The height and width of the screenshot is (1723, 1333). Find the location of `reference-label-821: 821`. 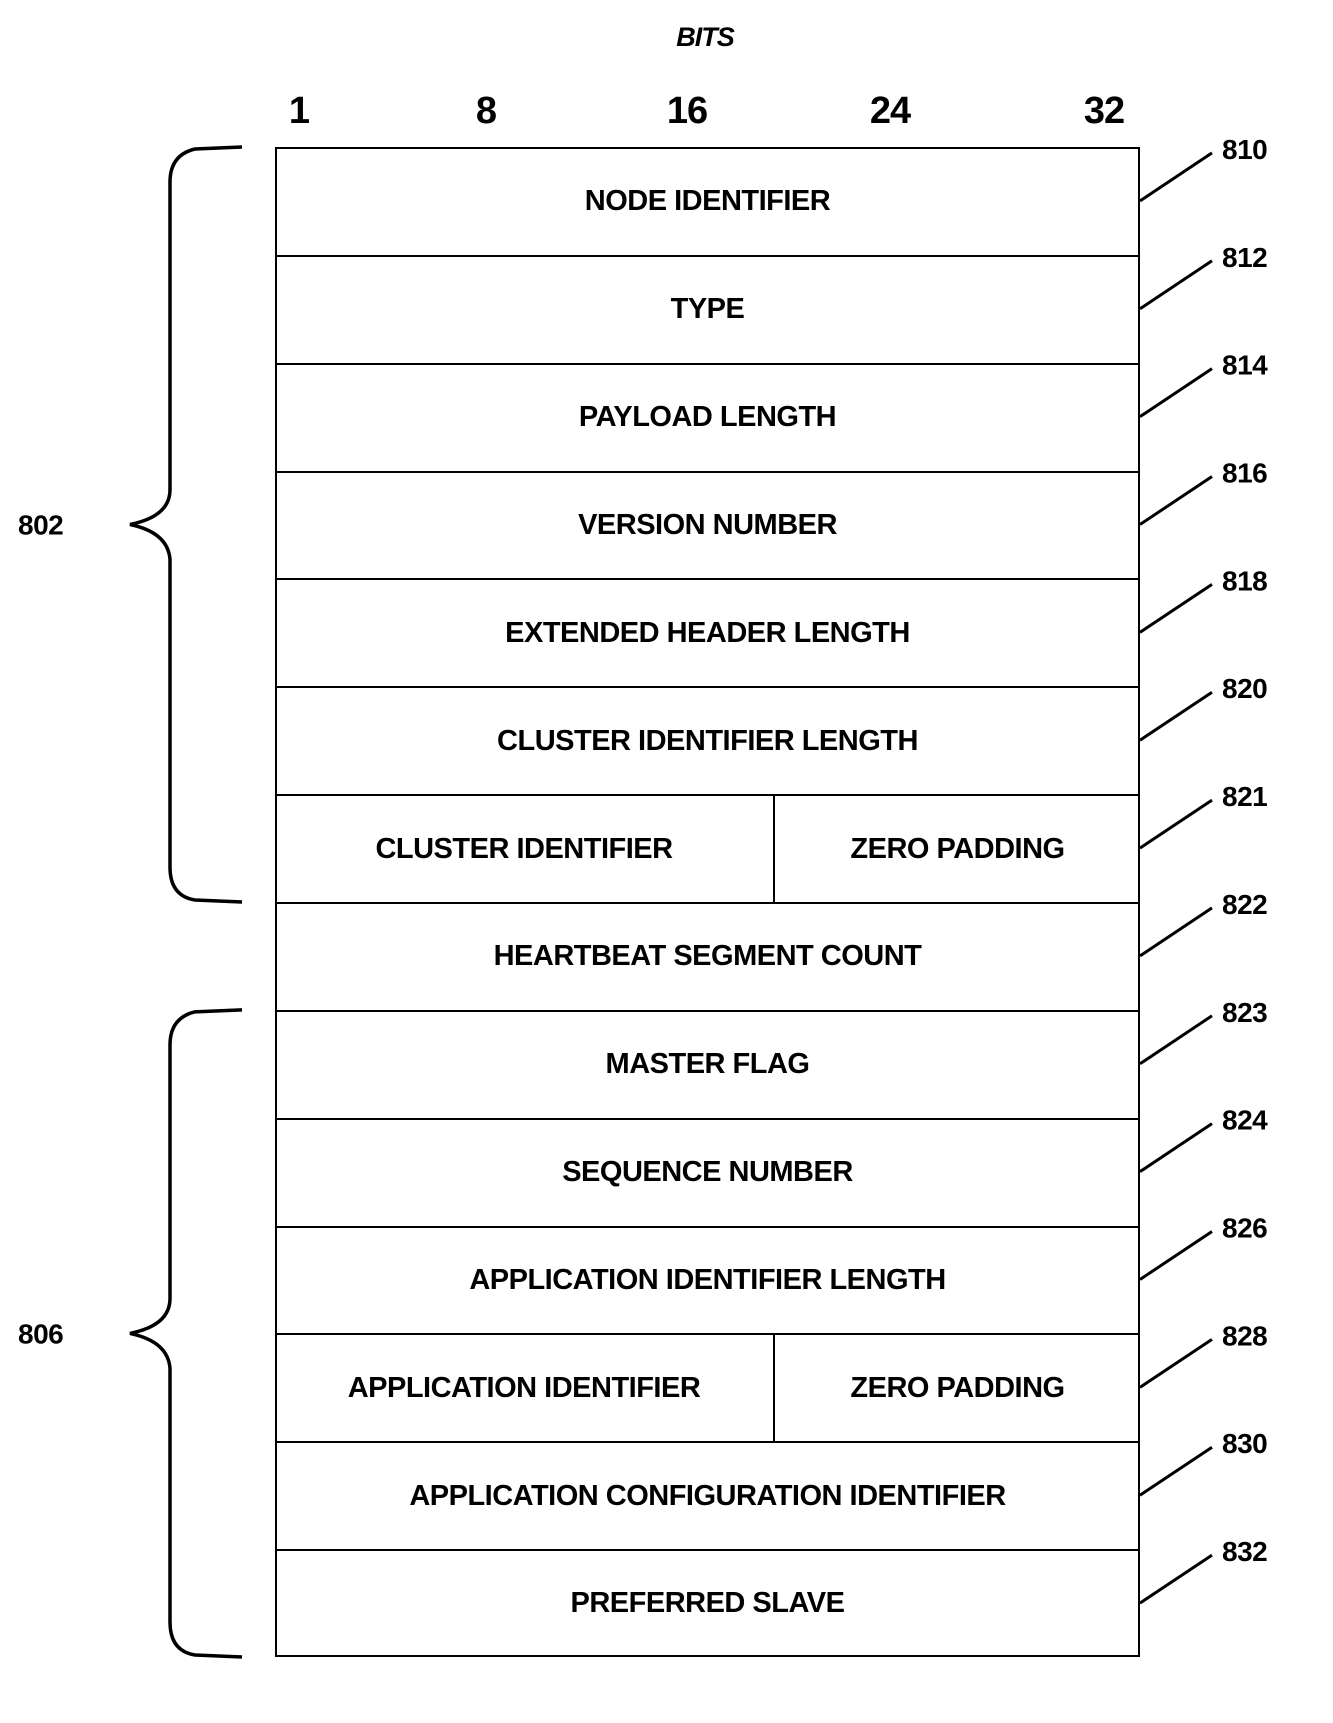

reference-label-821: 821 is located at coordinates (1244, 796).